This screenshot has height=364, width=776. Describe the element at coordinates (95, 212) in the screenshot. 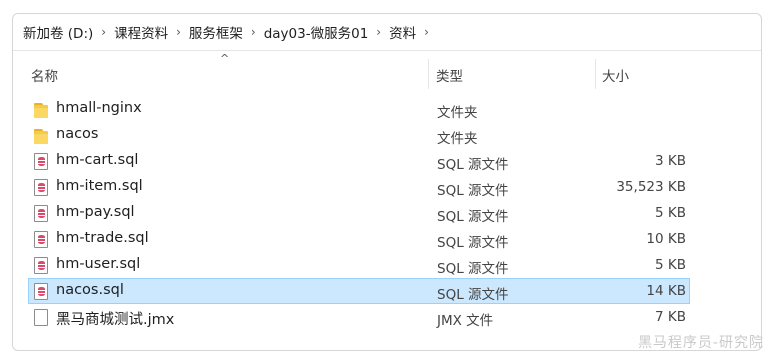

I see `file-name: hm-pay.sql` at that location.